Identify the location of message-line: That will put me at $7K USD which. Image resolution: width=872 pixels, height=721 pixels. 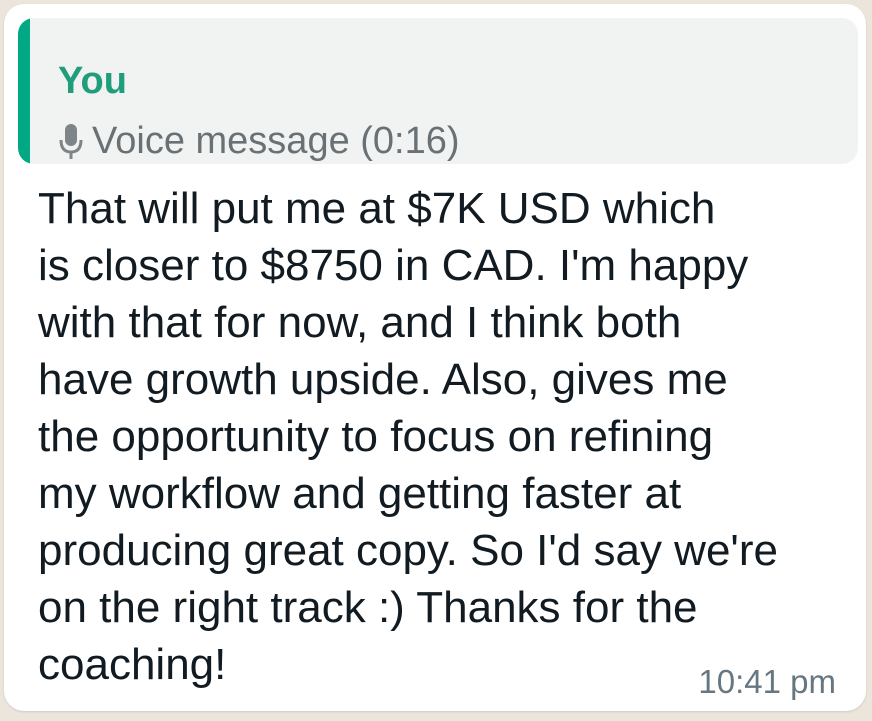
(377, 208).